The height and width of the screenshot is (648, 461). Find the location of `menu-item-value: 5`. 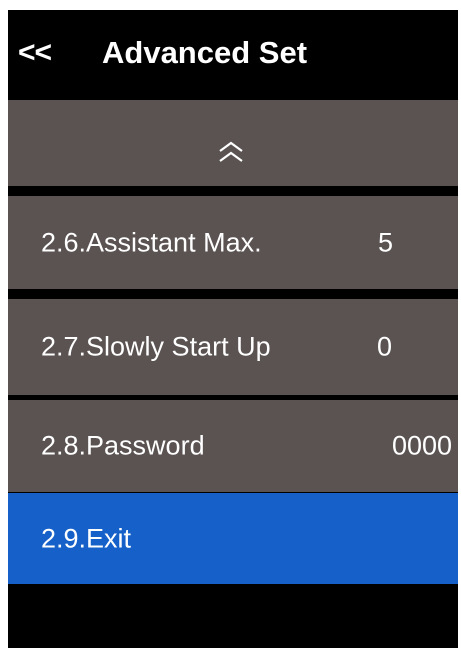

menu-item-value: 5 is located at coordinates (386, 242).